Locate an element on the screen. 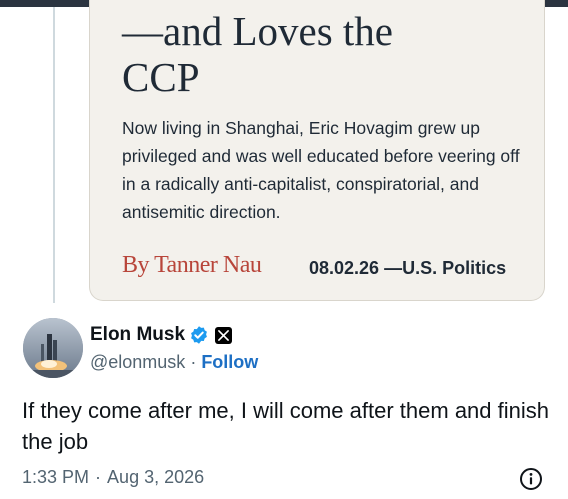 This screenshot has width=568, height=499. article-headline: —and Loves the CCP is located at coordinates (257, 54).